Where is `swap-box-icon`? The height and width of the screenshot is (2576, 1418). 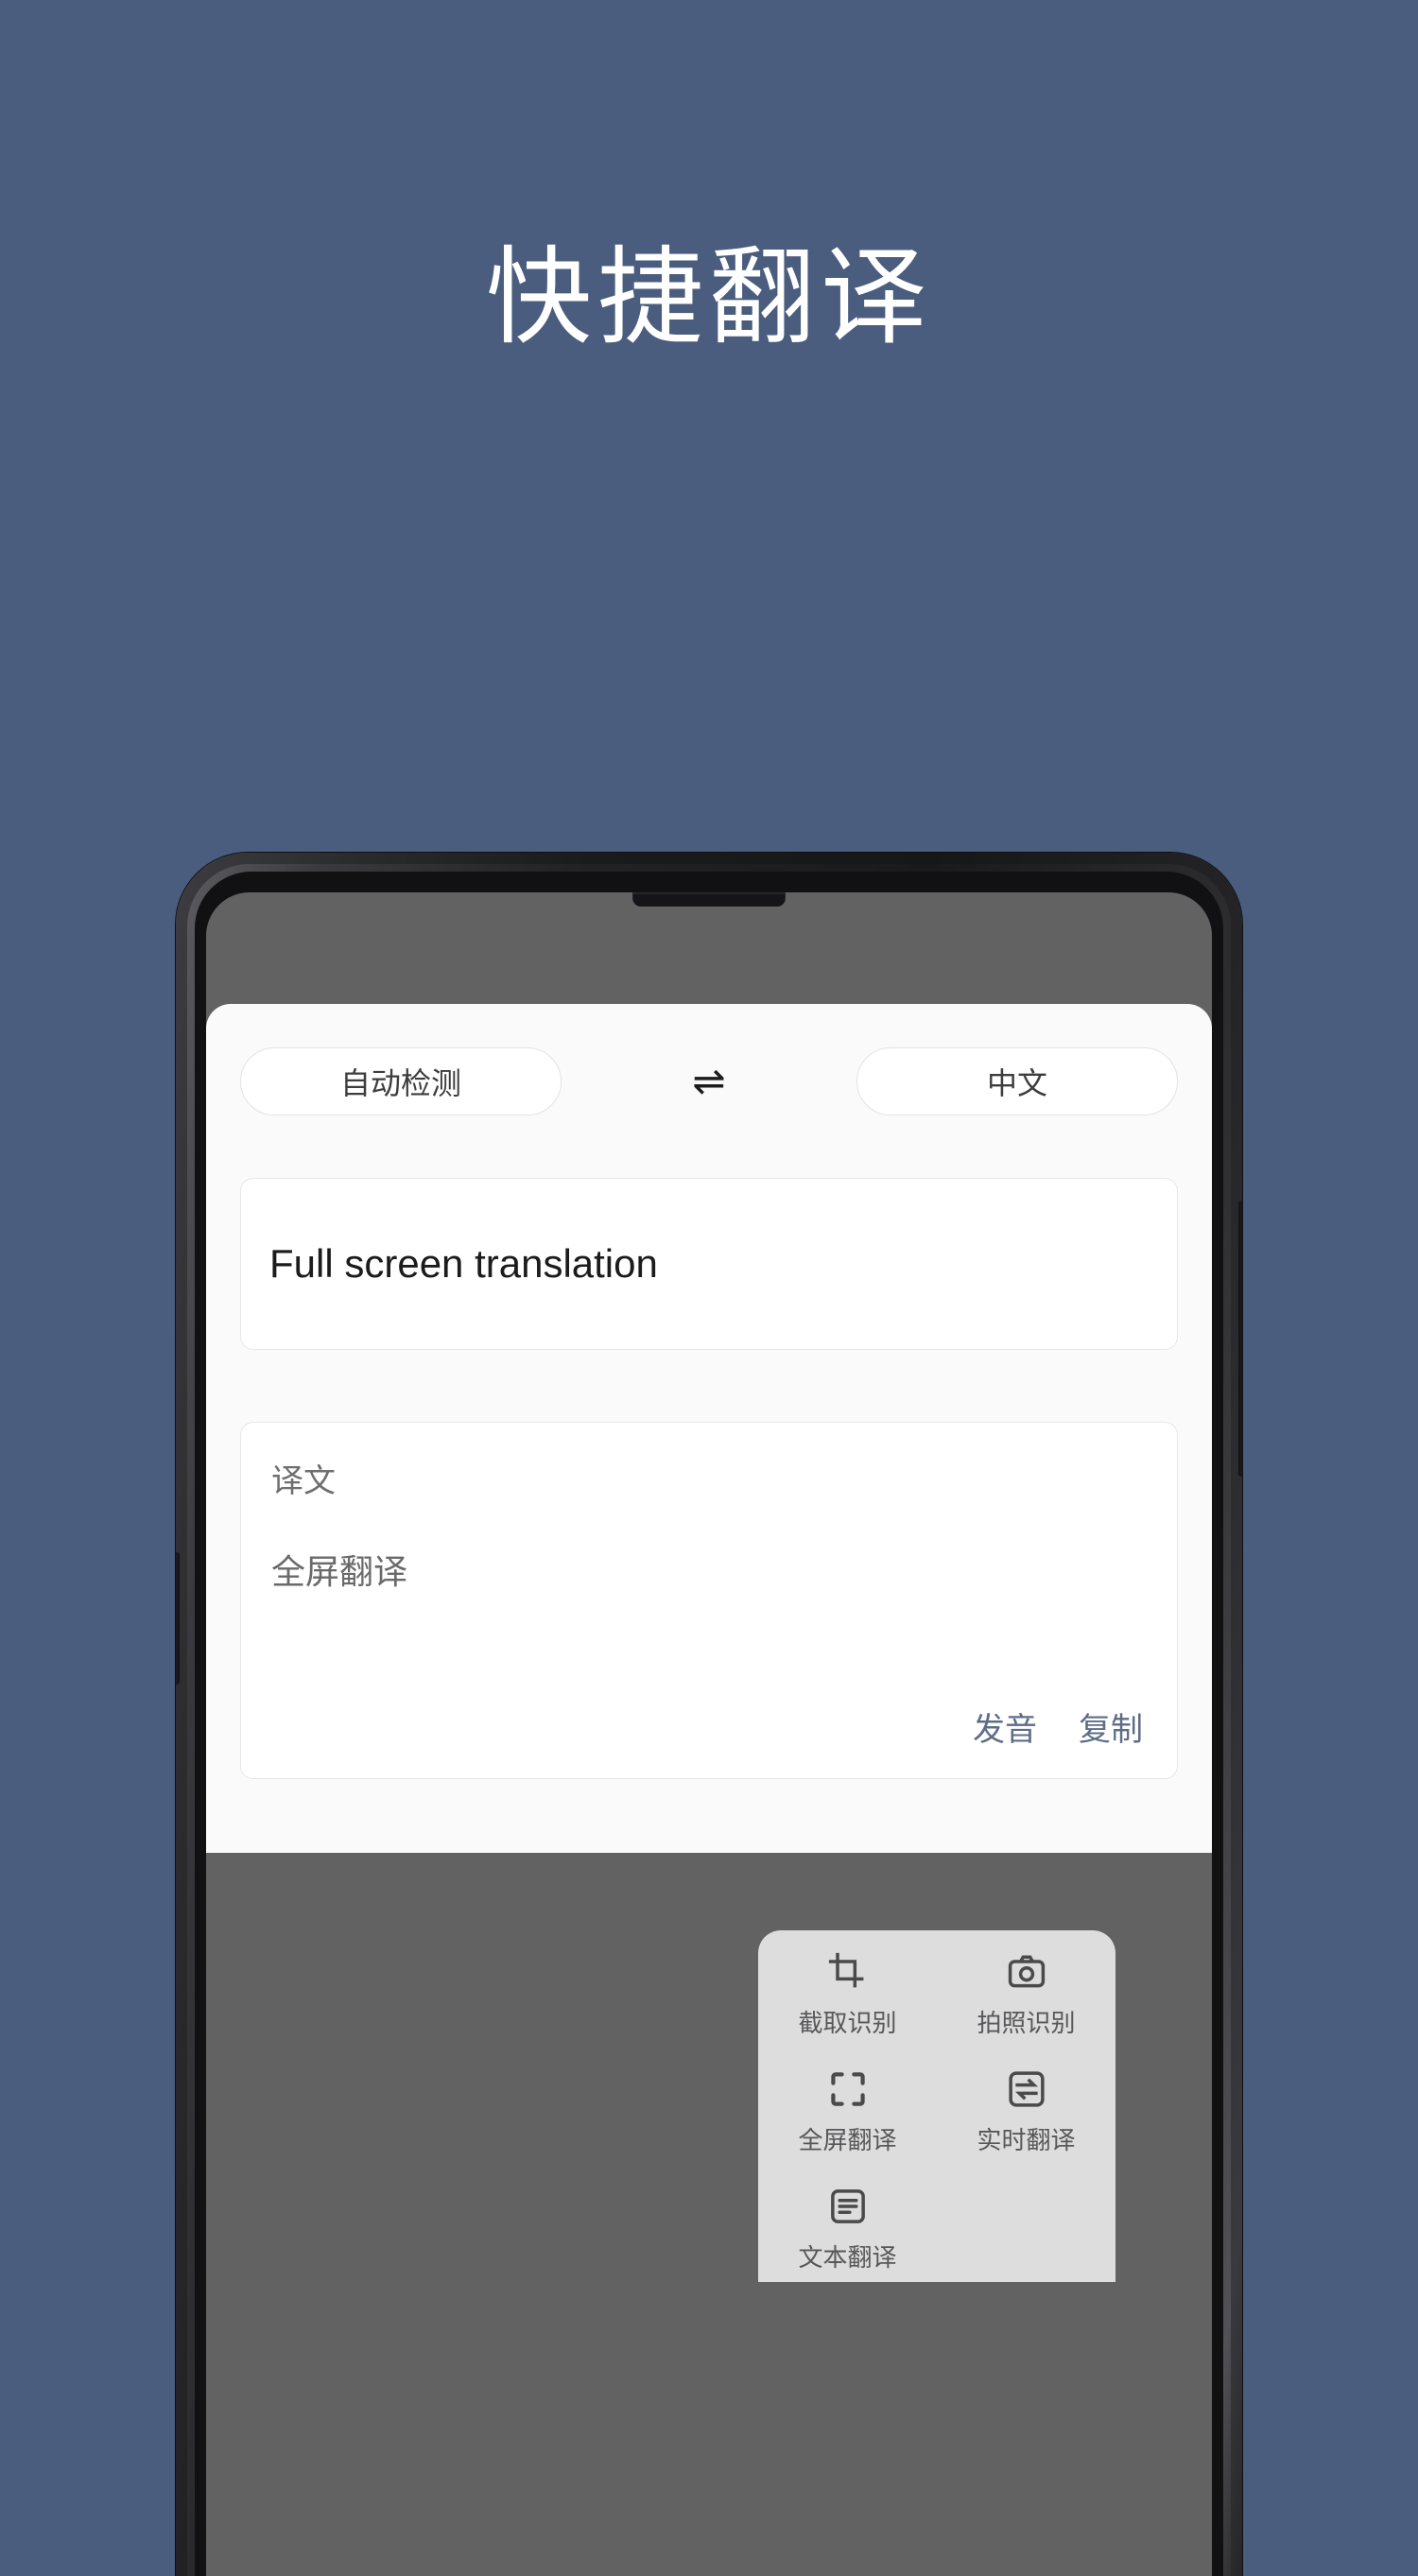 swap-box-icon is located at coordinates (1026, 2089).